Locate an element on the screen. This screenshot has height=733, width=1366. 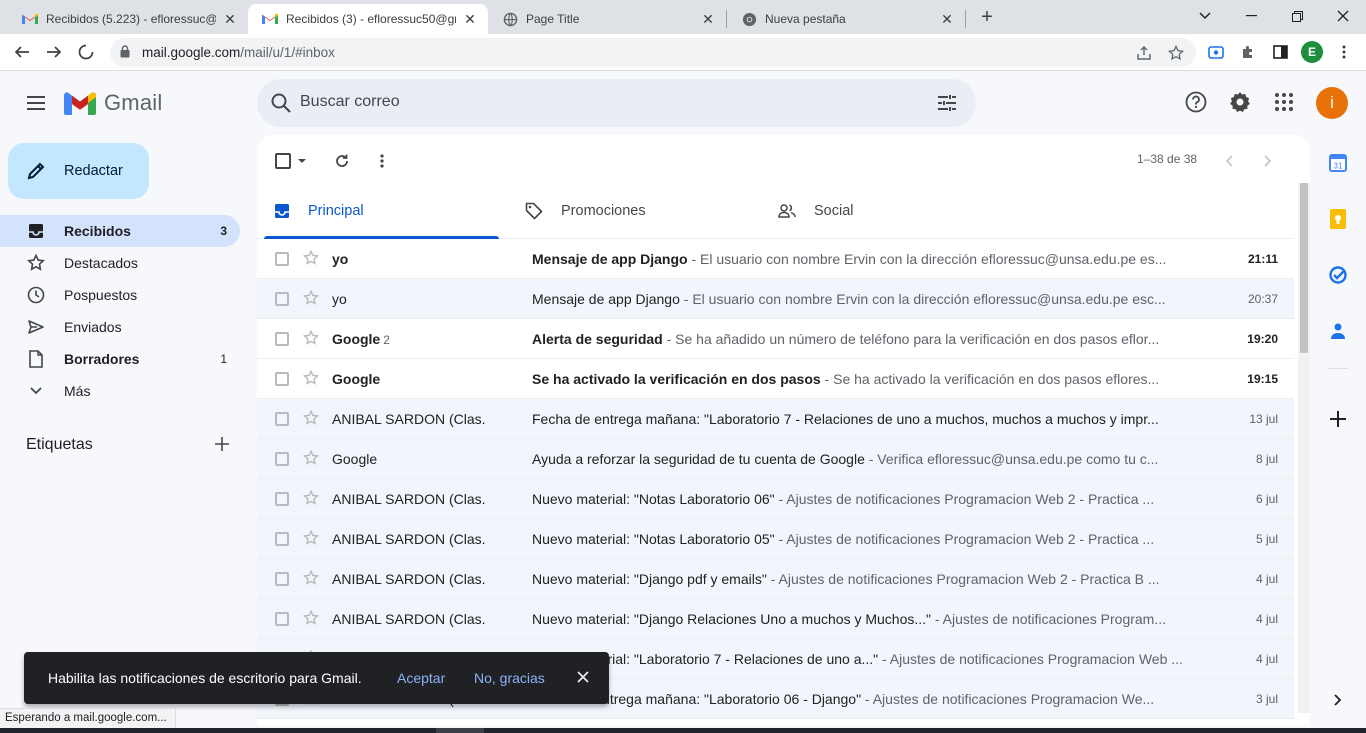
restore-icon is located at coordinates (1297, 16).